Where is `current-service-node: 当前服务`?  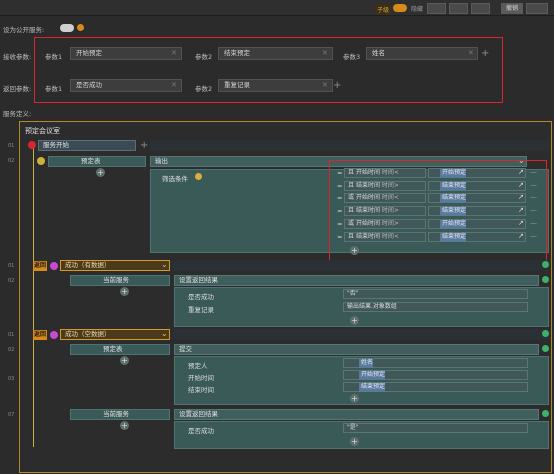
current-service-node: 当前服务 is located at coordinates (120, 280).